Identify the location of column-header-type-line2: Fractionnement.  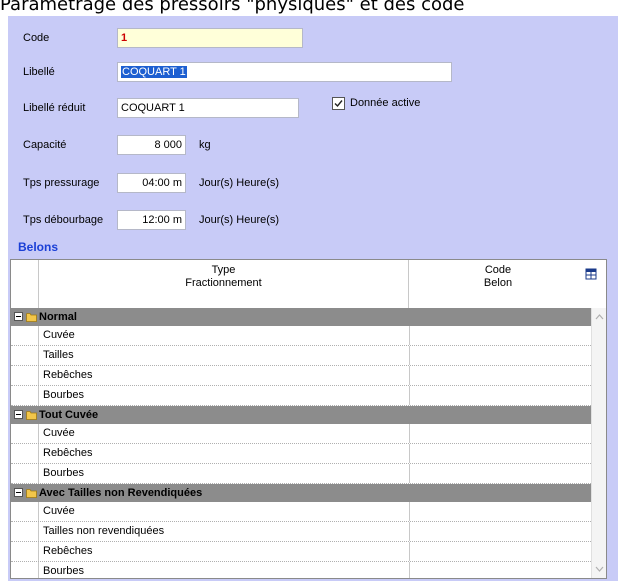
(223, 283).